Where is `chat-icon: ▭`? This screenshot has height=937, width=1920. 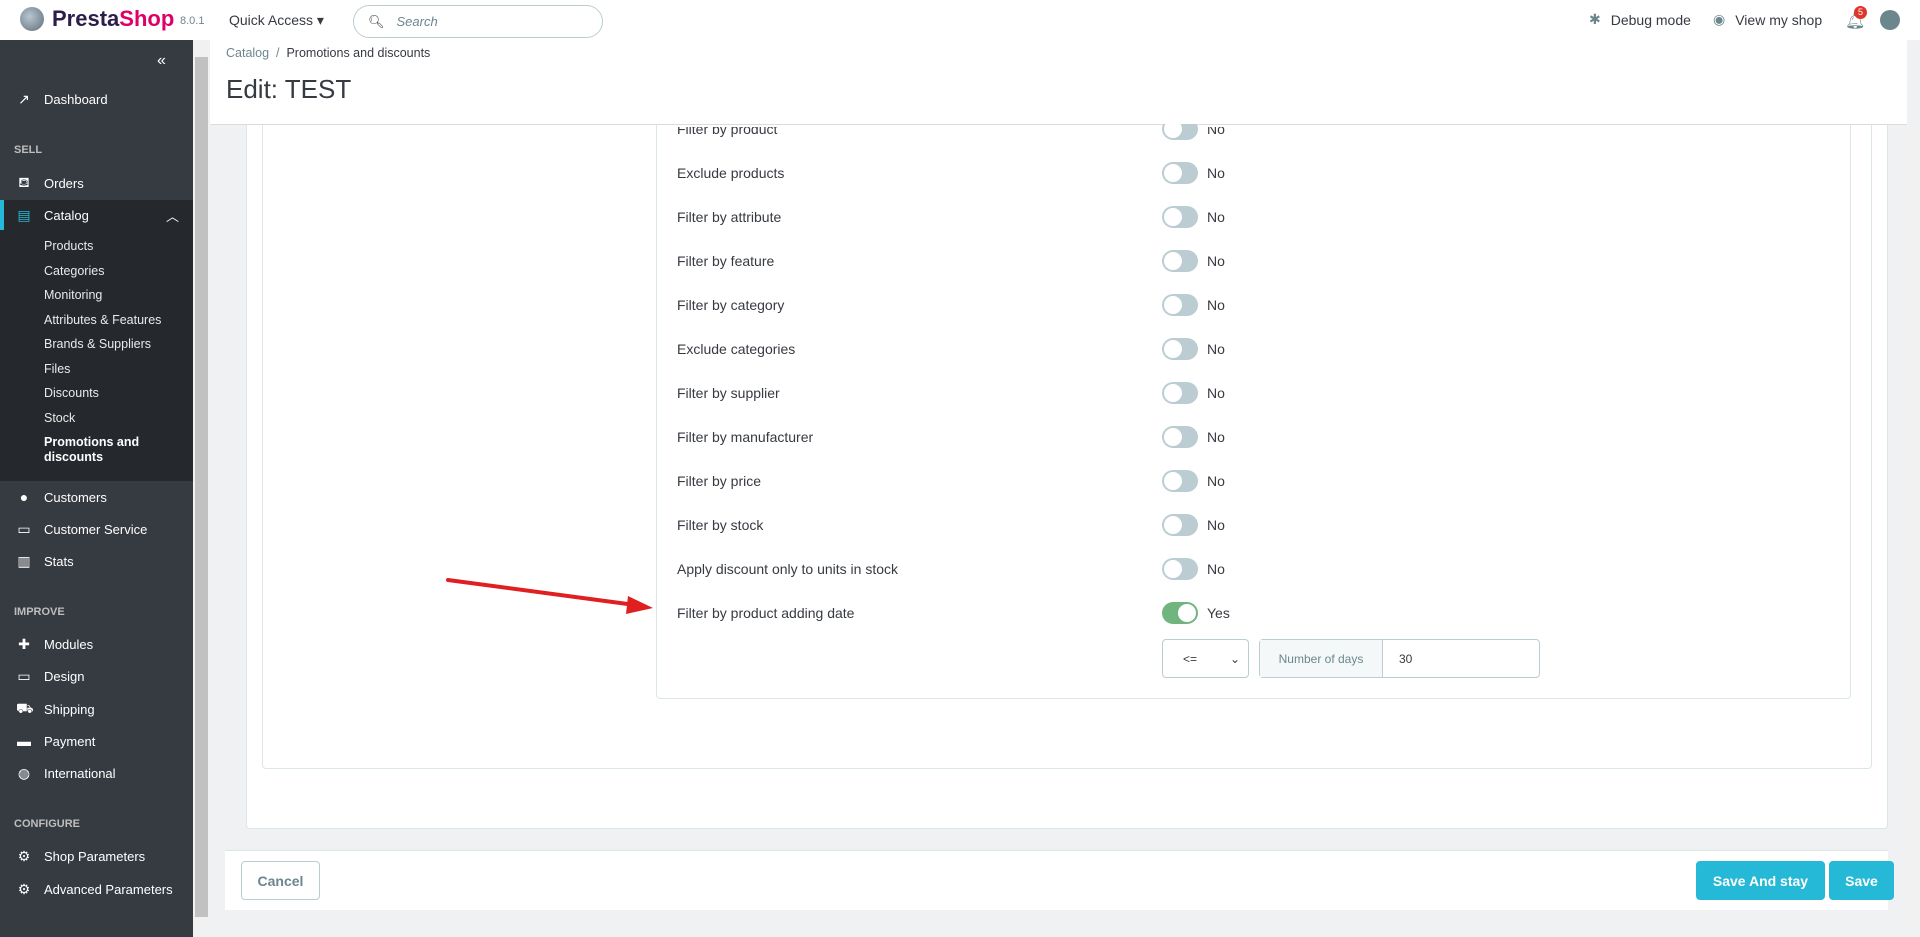
chat-icon: ▭ is located at coordinates (24, 528).